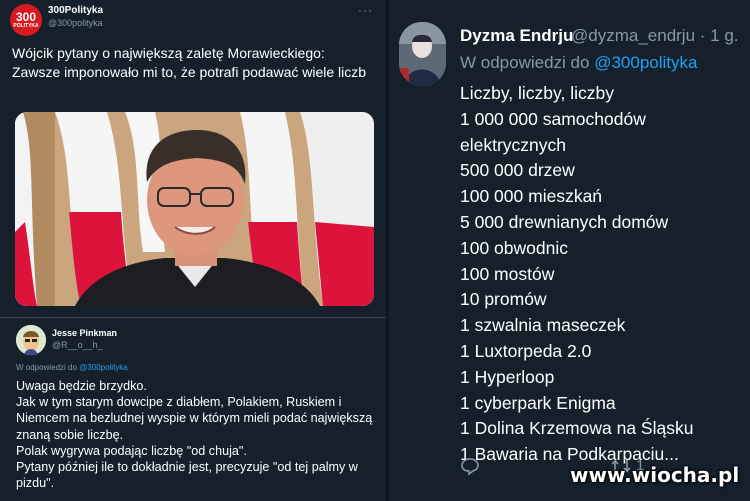 The height and width of the screenshot is (501, 750). I want to click on avatar-subtext: POLITYKA, so click(26, 26).